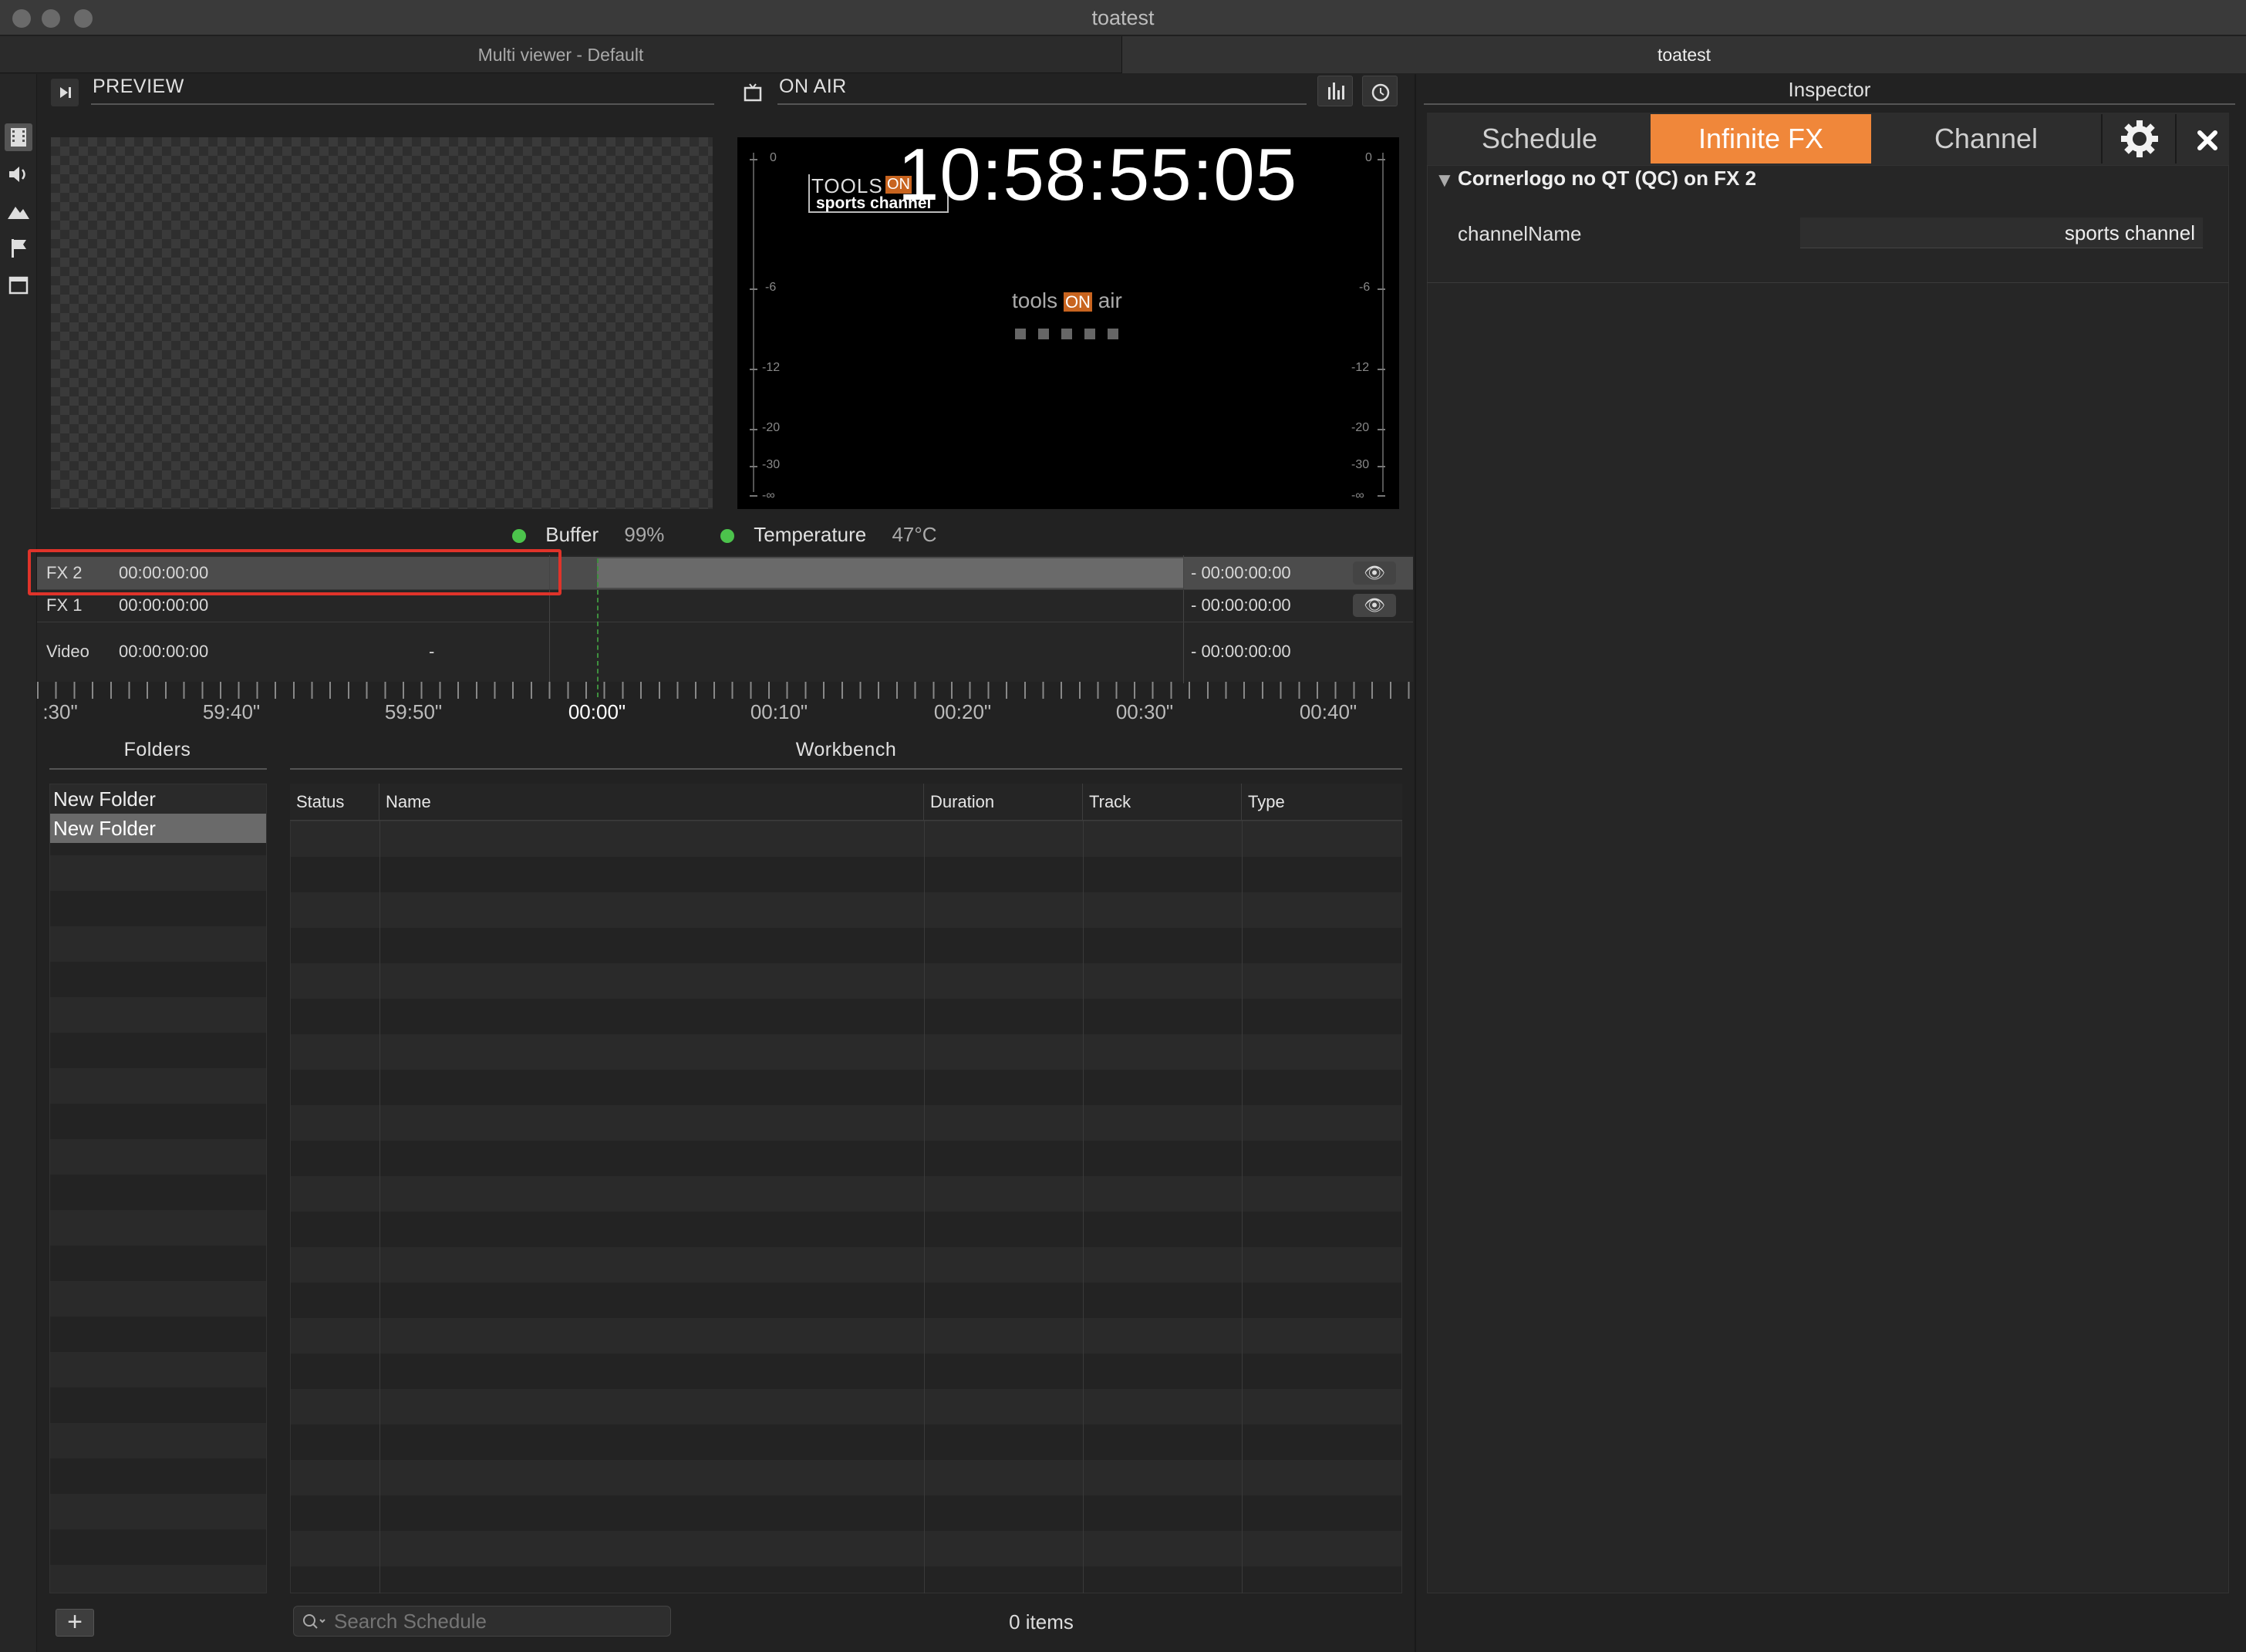 Image resolution: width=2246 pixels, height=1652 pixels. Describe the element at coordinates (2002, 233) in the screenshot. I see `channelname-field: sports channel` at that location.